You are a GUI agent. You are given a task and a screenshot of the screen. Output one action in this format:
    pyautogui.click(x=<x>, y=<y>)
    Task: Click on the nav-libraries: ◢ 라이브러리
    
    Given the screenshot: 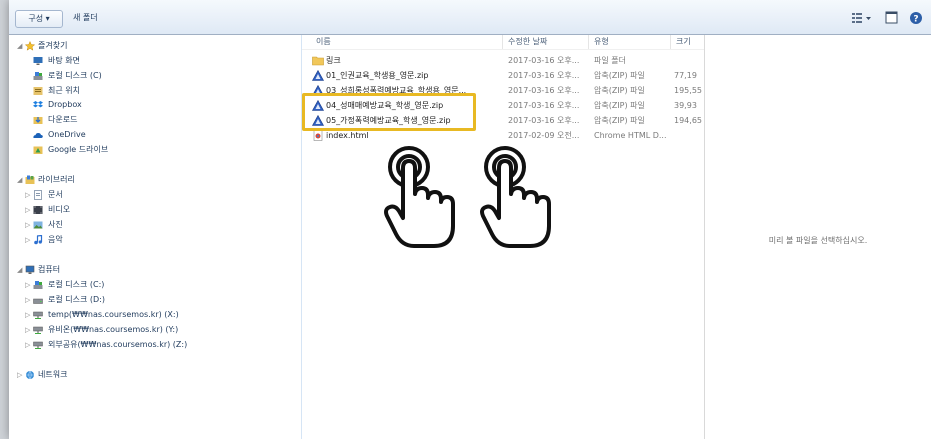 What is the action you would take?
    pyautogui.click(x=154, y=180)
    